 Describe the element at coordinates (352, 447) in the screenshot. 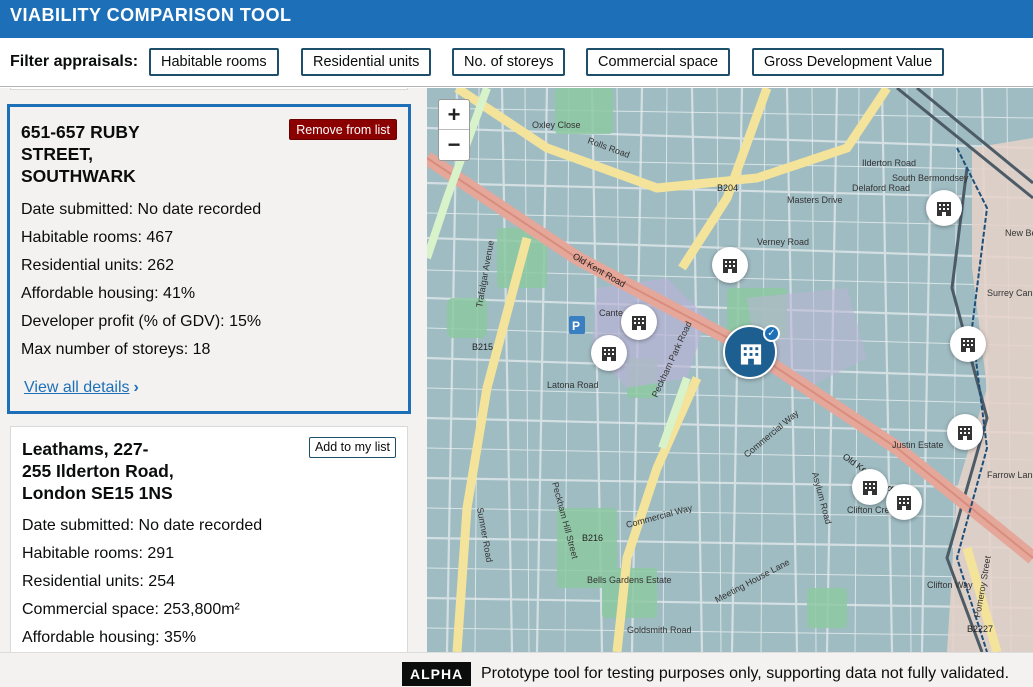

I see `add-to-list-button: Add to my list` at that location.